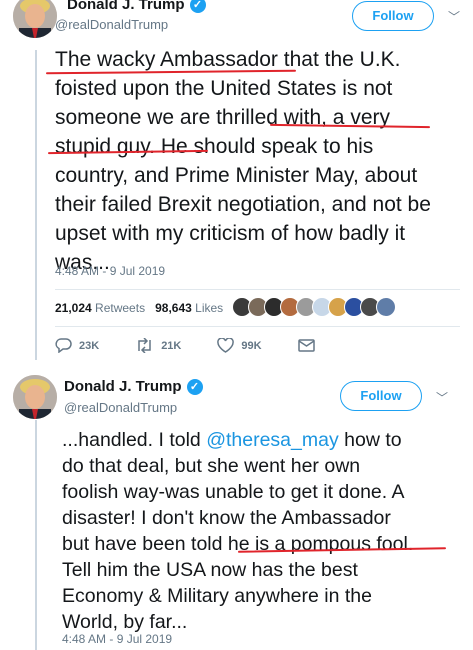  Describe the element at coordinates (386, 307) in the screenshot. I see `liker-avatar` at that location.